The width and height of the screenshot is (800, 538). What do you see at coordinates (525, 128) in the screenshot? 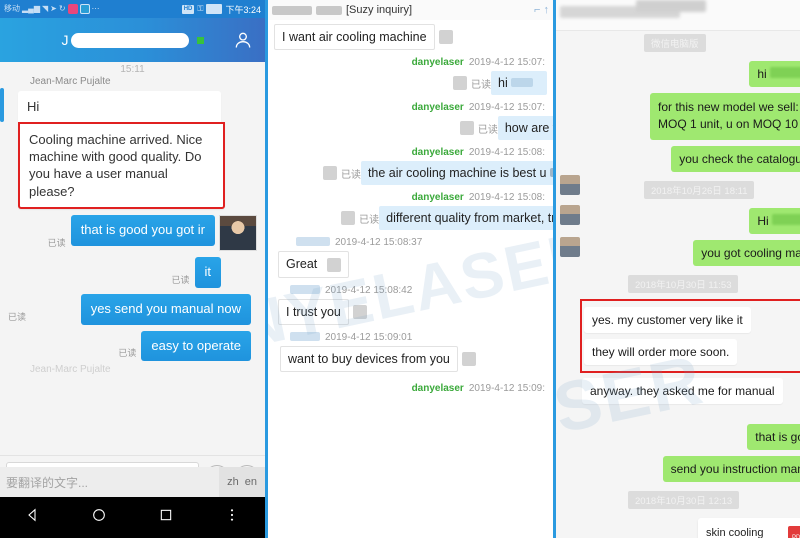
I see `message-bubble-how-are-you: how are yo` at bounding box center [525, 128].